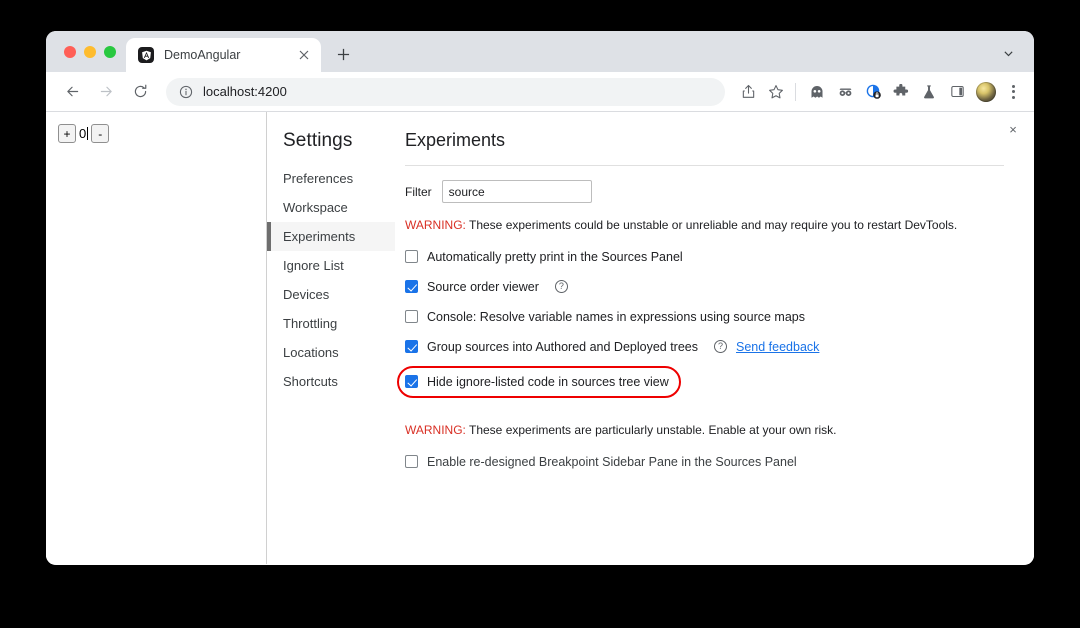  I want to click on sidebar-item-label: Ignore List, so click(313, 265).